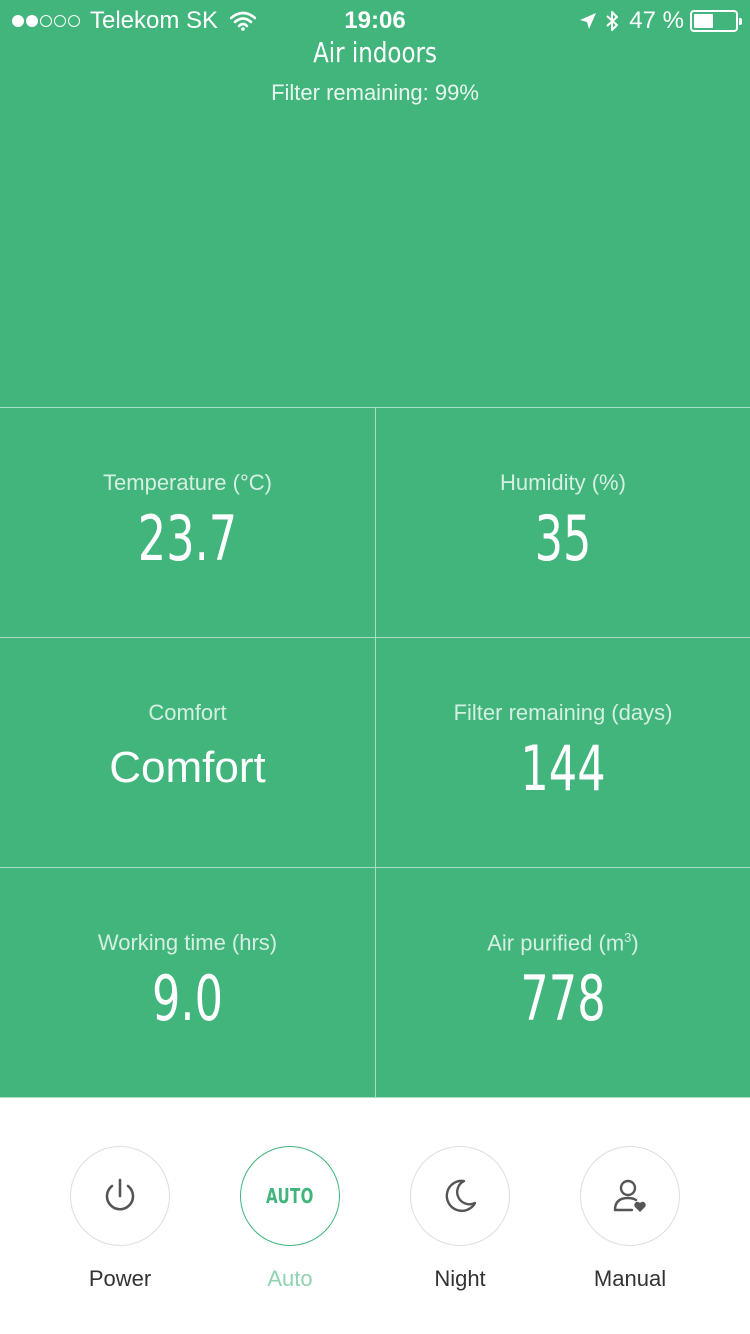 The width and height of the screenshot is (750, 1334). What do you see at coordinates (120, 1278) in the screenshot?
I see `power-label: Power` at bounding box center [120, 1278].